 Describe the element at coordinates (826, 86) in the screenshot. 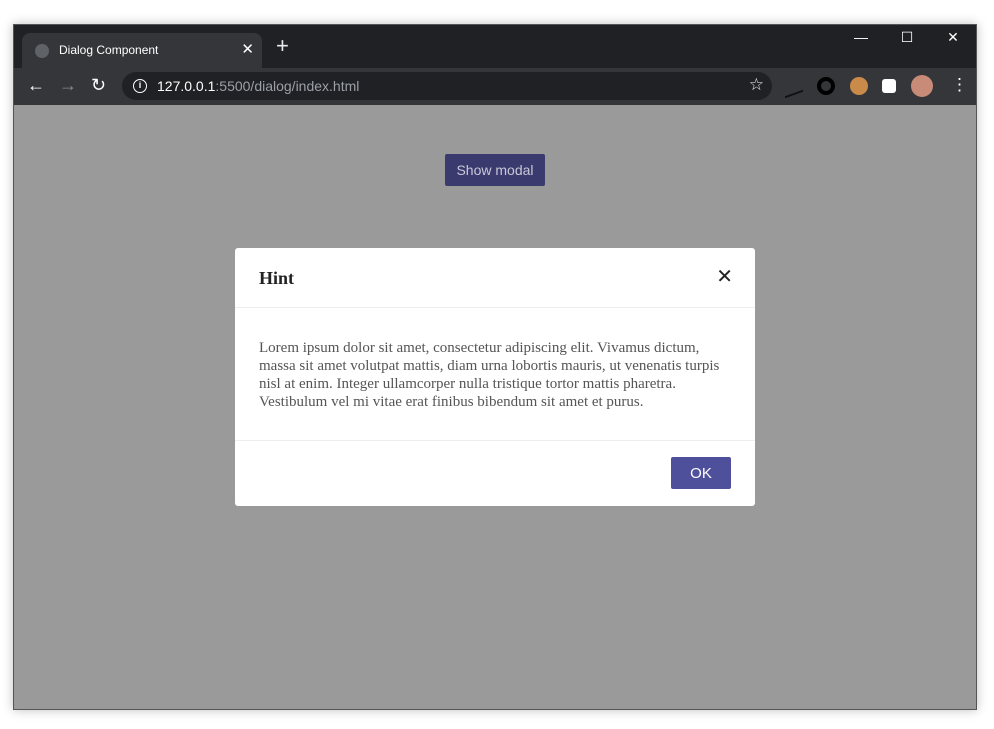

I see `circle-extension-icon` at that location.